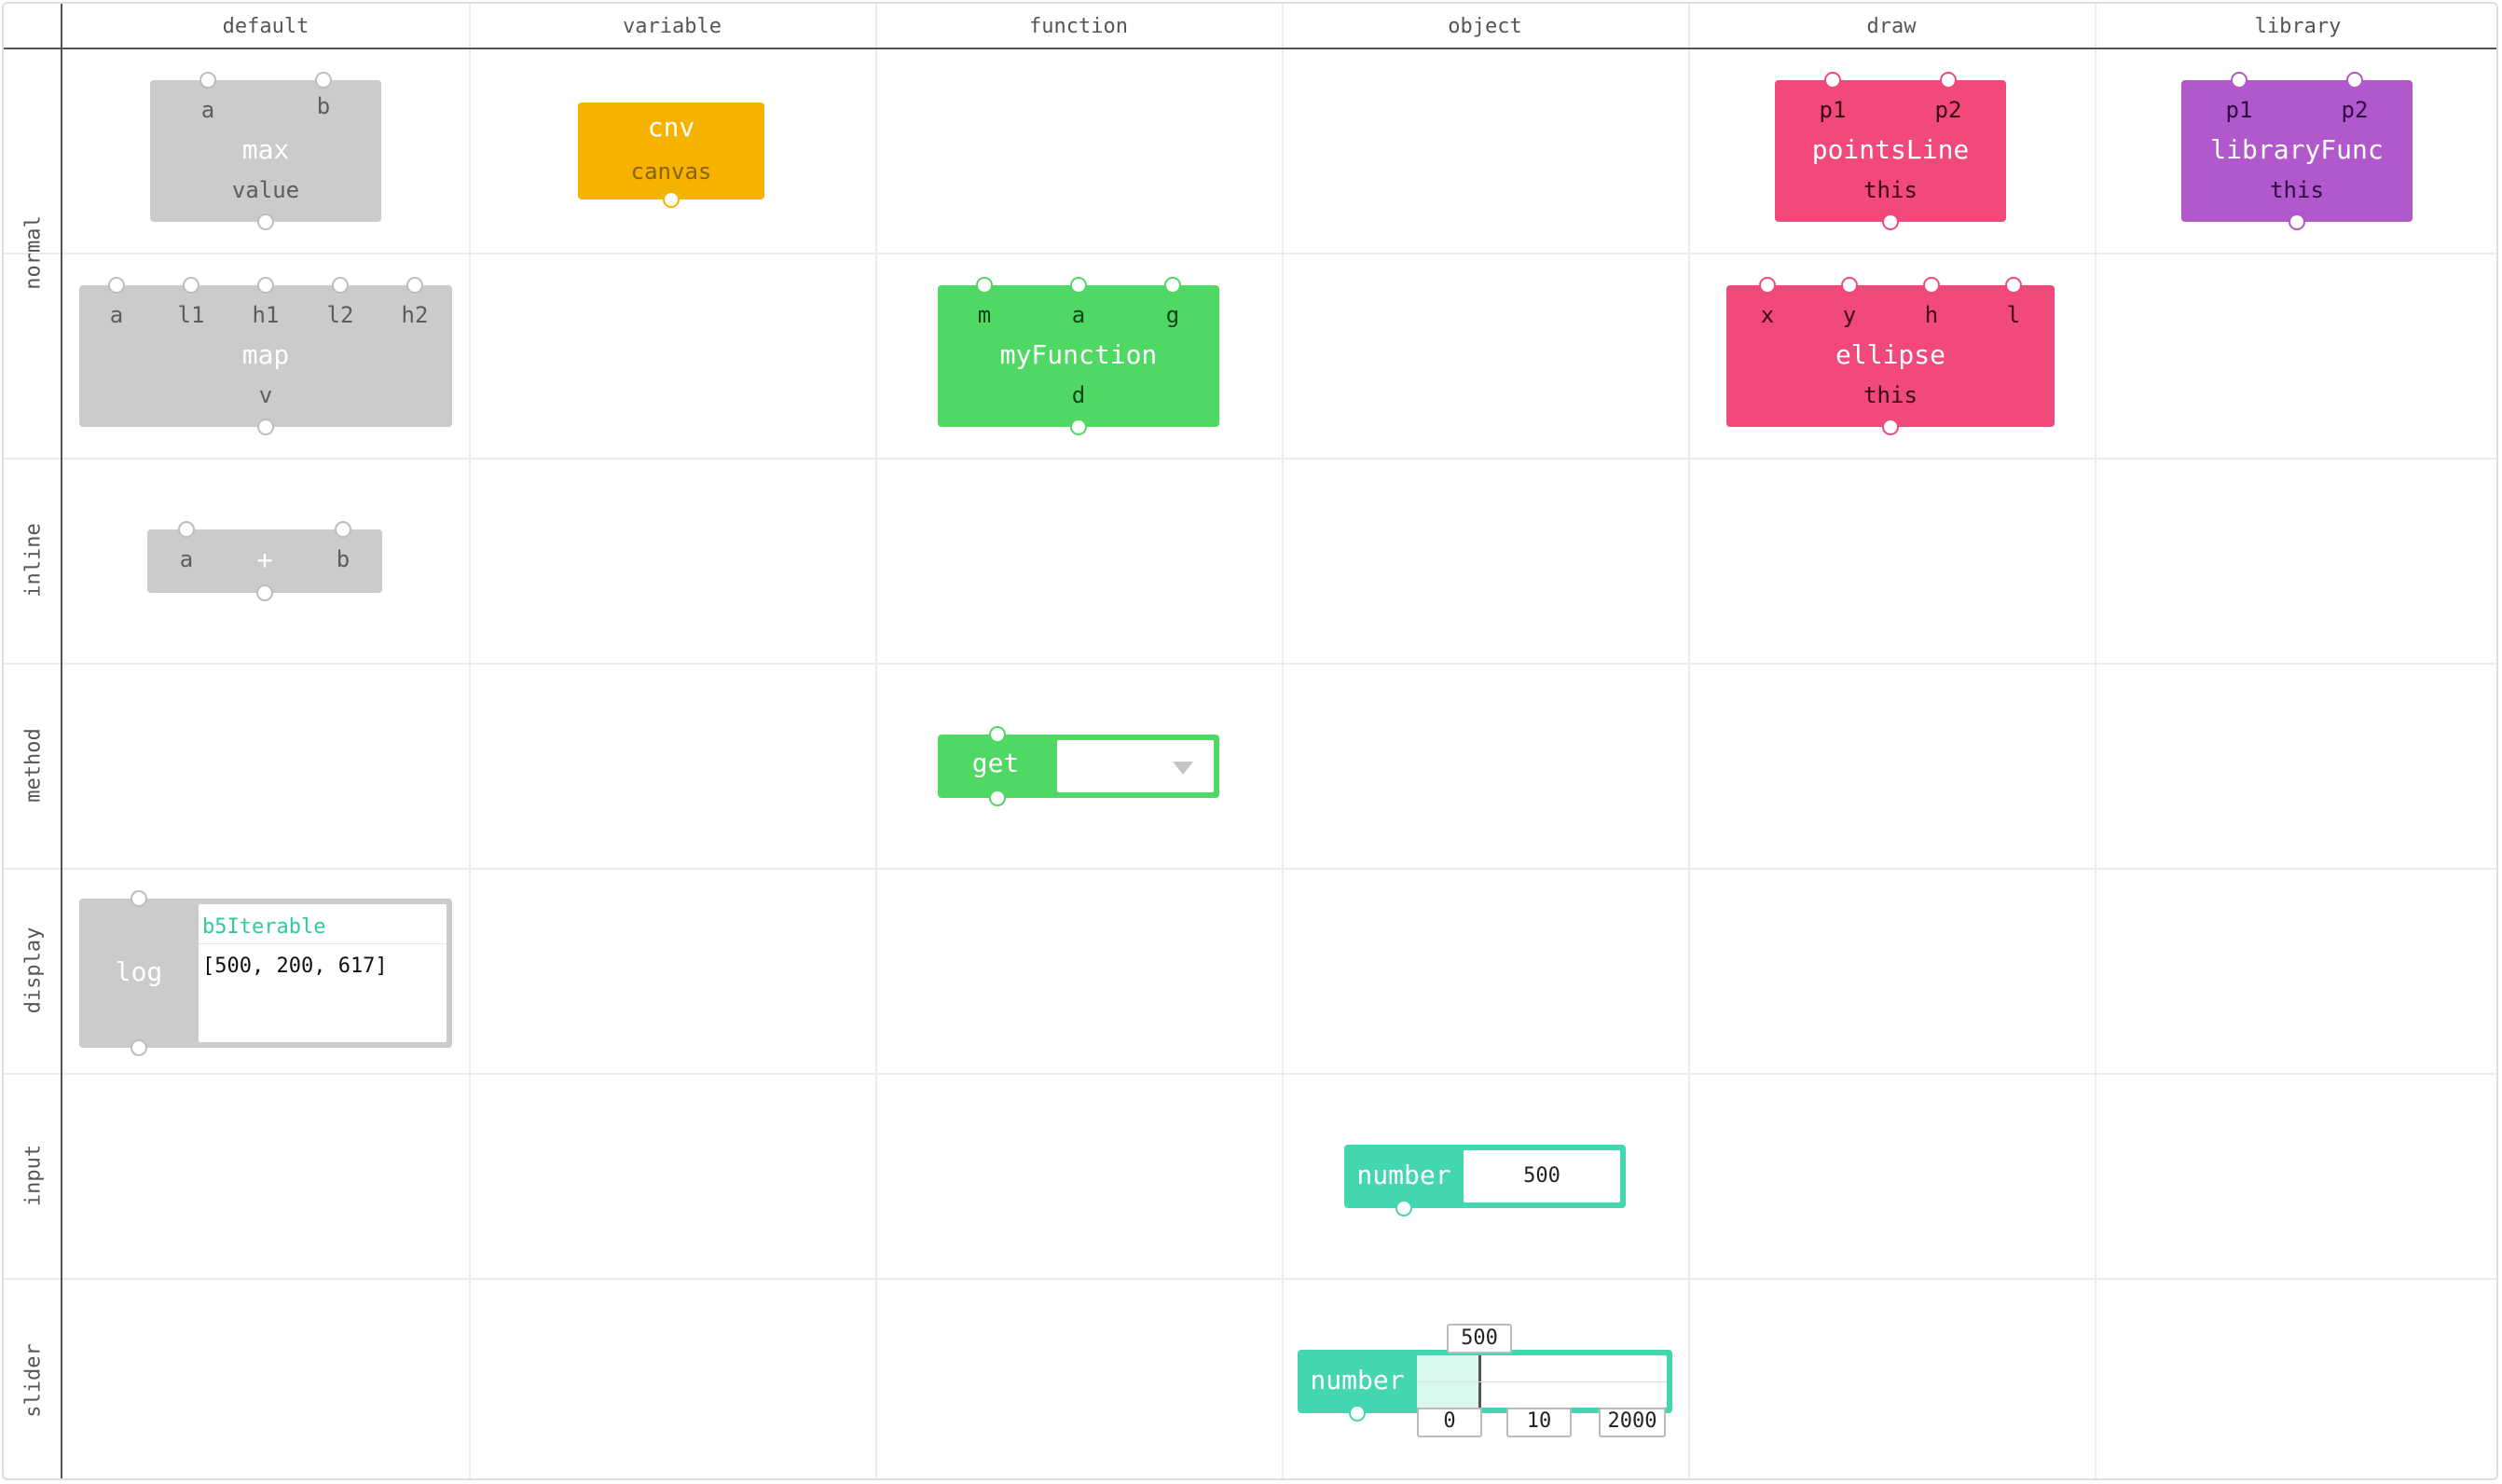  What do you see at coordinates (1403, 1175) in the screenshot?
I see `block-name: number` at bounding box center [1403, 1175].